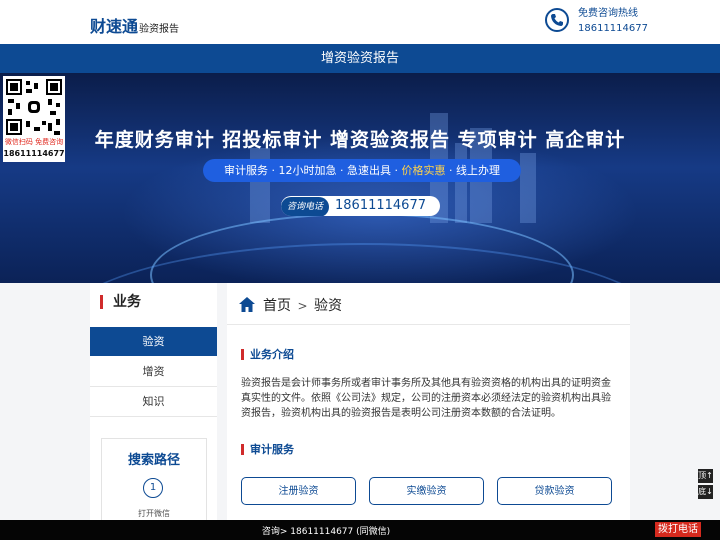  Describe the element at coordinates (554, 491) in the screenshot. I see `service-button-loan: 贷款验资` at that location.